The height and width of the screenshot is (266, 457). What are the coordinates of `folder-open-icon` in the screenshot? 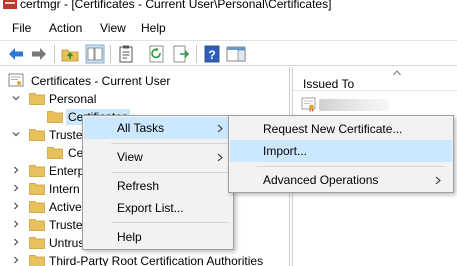 It's located at (55, 117).